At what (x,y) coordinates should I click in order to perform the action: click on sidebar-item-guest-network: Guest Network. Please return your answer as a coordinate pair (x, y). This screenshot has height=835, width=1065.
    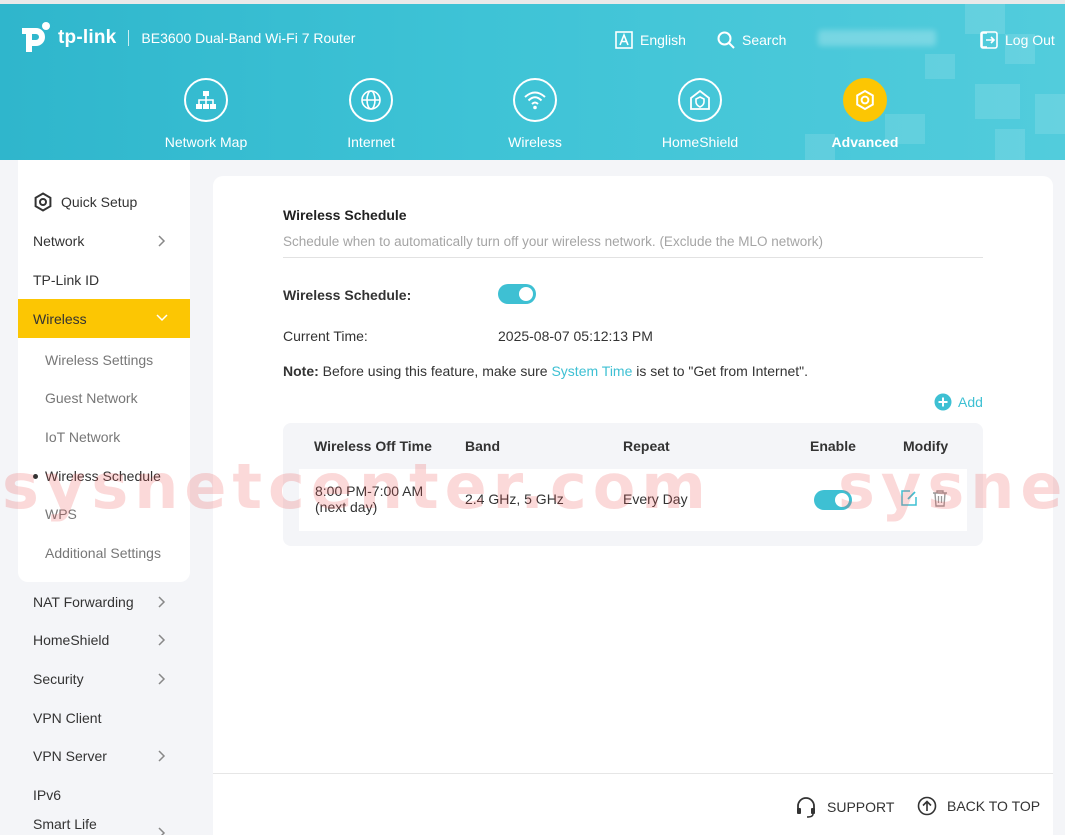
    Looking at the image, I should click on (104, 397).